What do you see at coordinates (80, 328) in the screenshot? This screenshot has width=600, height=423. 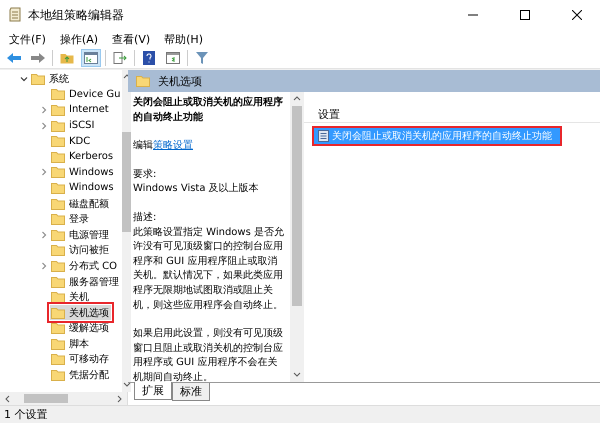 I see `tree-item: 缓解选项` at bounding box center [80, 328].